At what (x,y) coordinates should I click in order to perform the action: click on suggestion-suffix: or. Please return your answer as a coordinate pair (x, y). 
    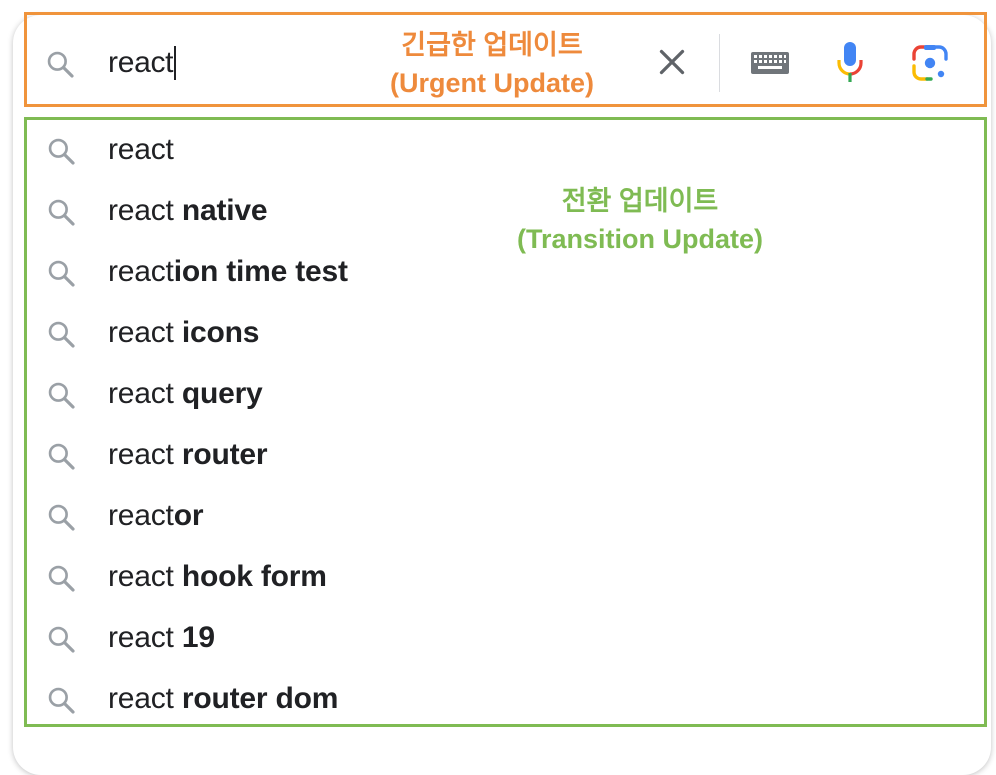
    Looking at the image, I should click on (188, 515).